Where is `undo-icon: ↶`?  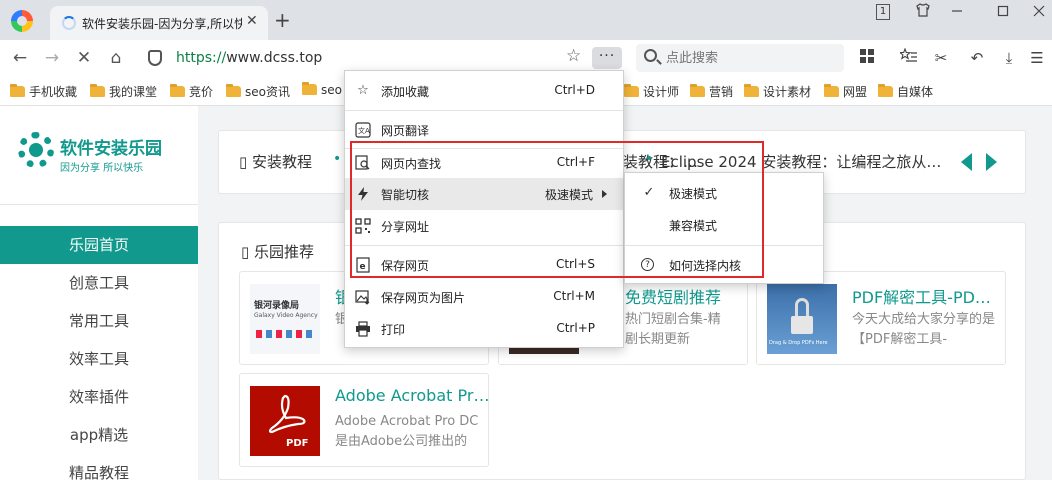 undo-icon: ↶ is located at coordinates (977, 58).